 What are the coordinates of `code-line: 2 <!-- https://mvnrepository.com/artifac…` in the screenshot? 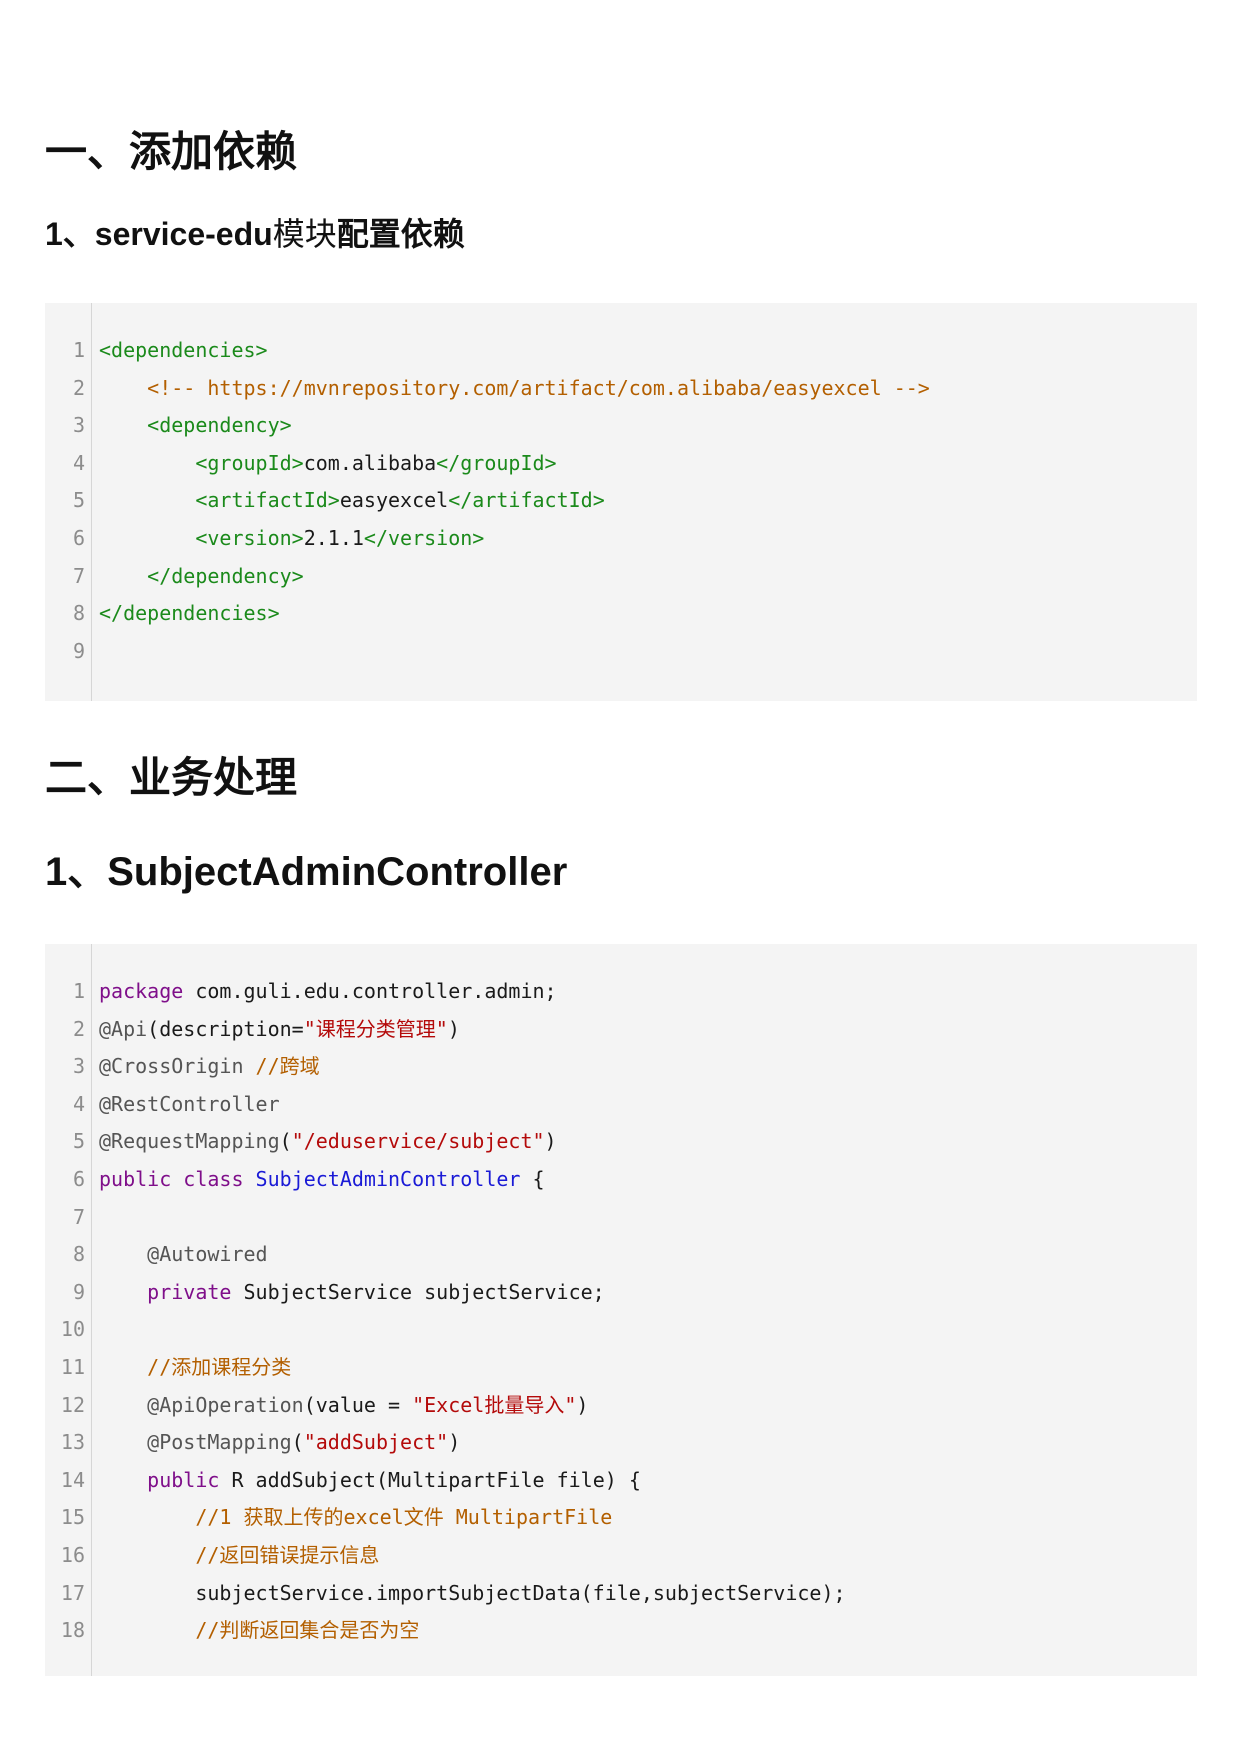 It's located at (621, 389).